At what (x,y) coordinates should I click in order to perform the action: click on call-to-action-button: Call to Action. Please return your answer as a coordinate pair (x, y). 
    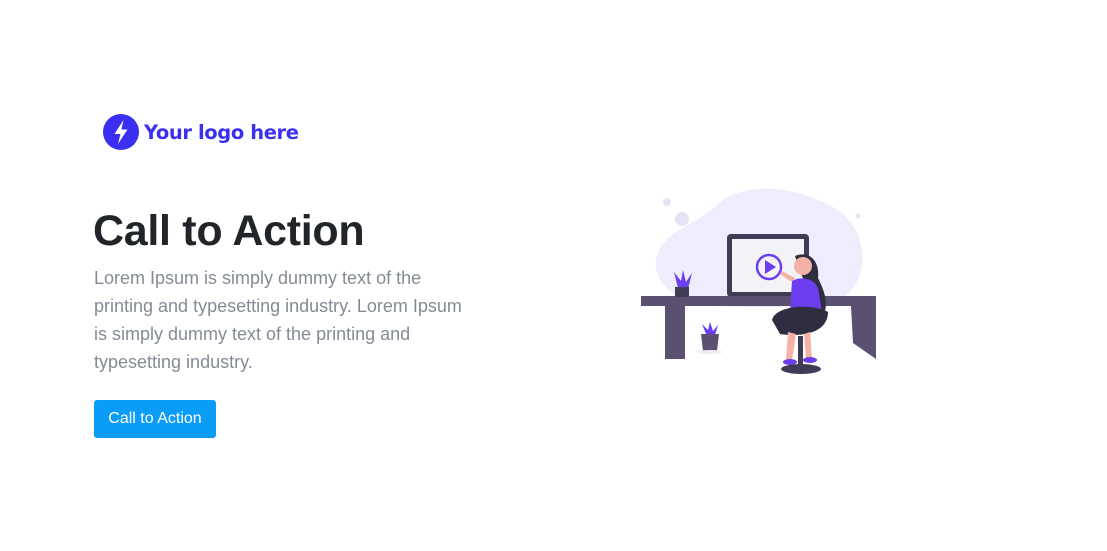
    Looking at the image, I should click on (155, 419).